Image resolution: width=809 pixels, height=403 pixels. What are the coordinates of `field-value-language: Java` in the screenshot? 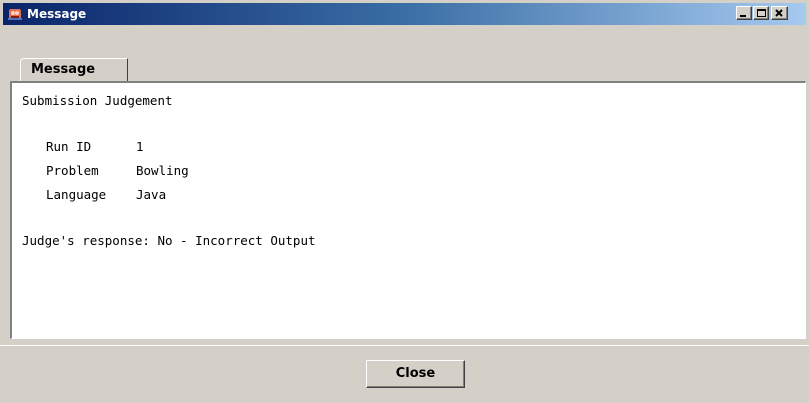 It's located at (151, 194).